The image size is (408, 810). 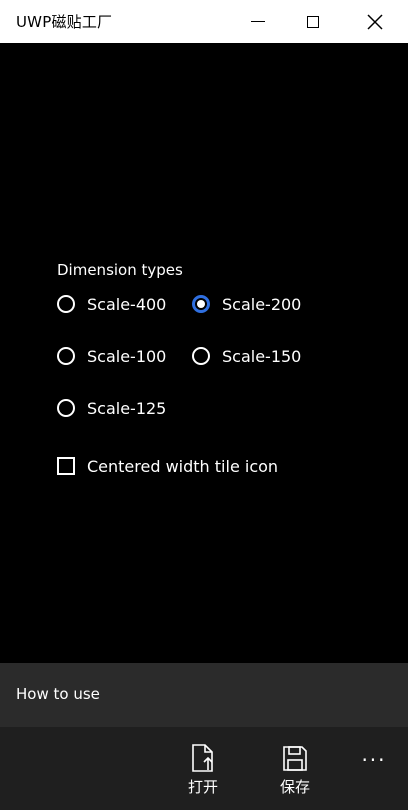 I want to click on radio-label: Scale-200, so click(x=262, y=304).